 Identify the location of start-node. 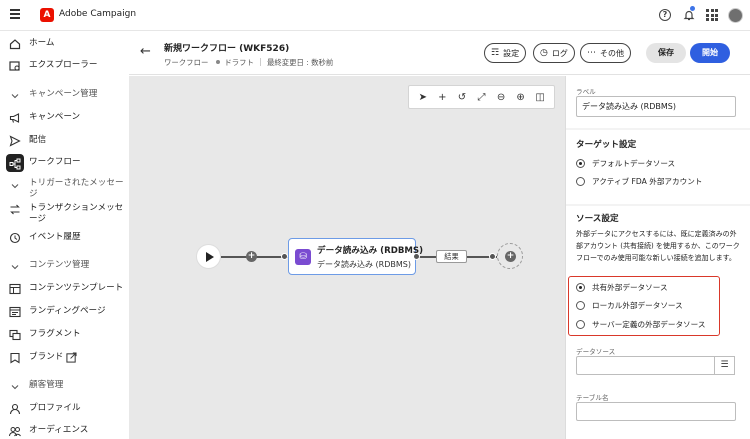
(208, 256).